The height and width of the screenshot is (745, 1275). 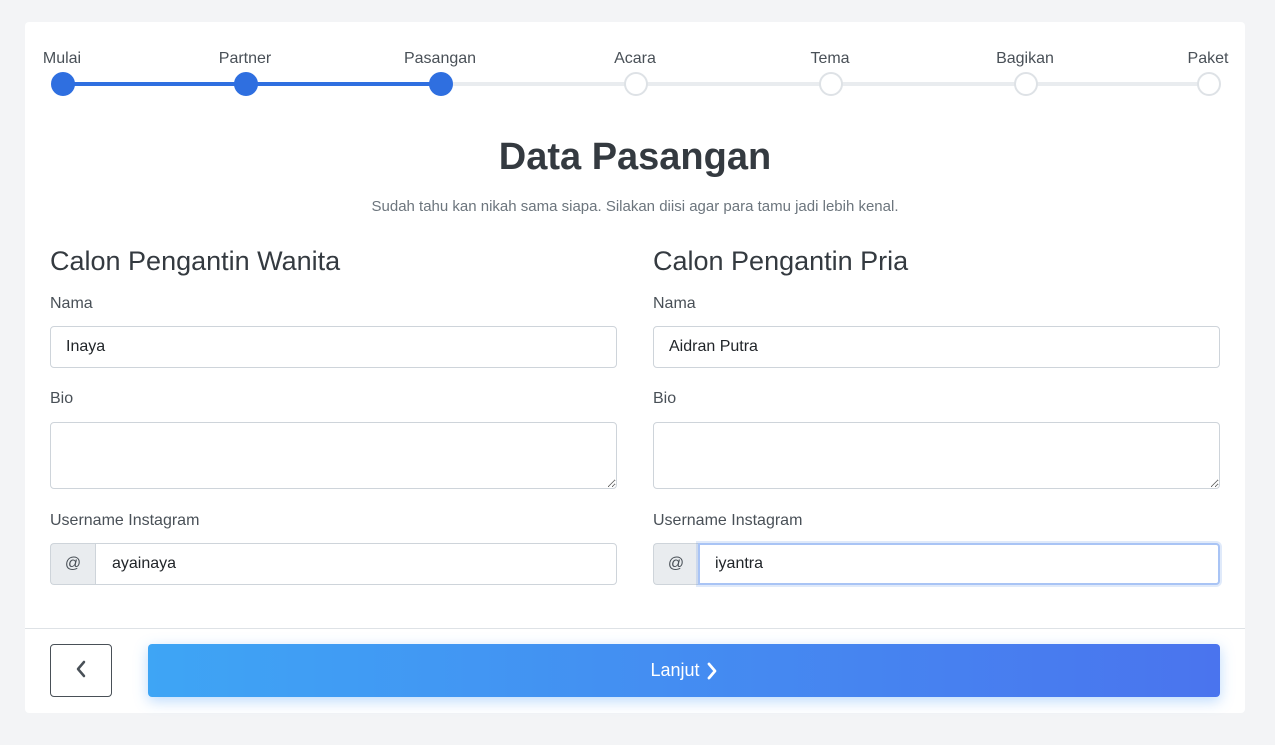 What do you see at coordinates (356, 564) in the screenshot?
I see `bride-instagram-input` at bounding box center [356, 564].